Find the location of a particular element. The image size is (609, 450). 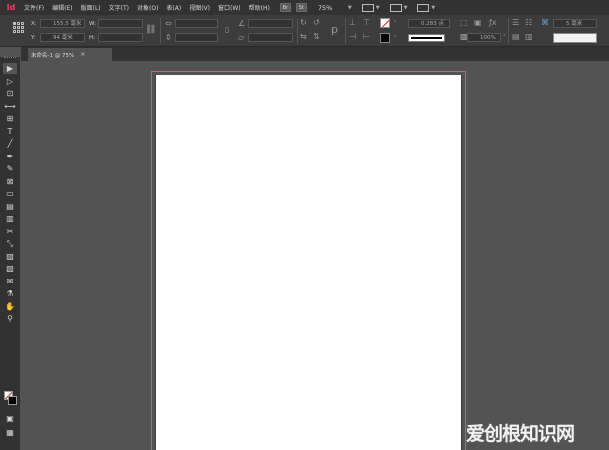

reference-point-icon is located at coordinates (19, 28).